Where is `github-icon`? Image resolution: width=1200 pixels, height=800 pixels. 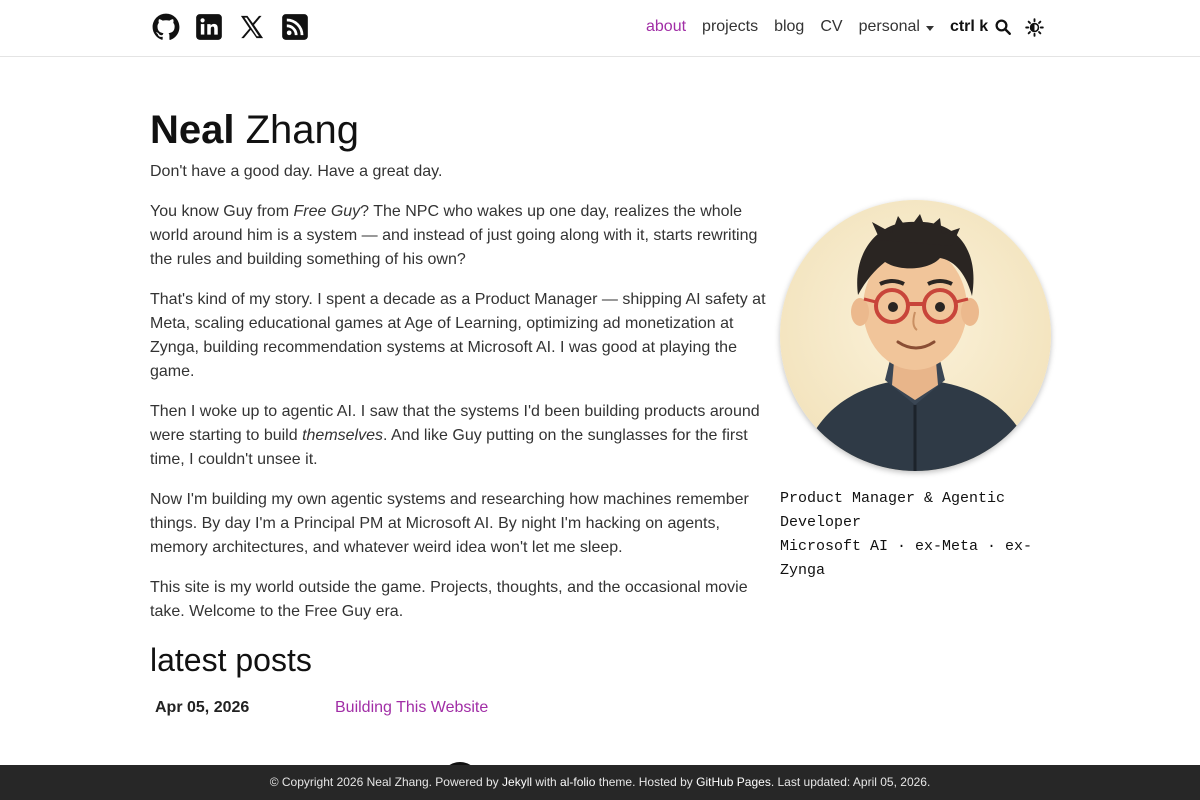 github-icon is located at coordinates (166, 27).